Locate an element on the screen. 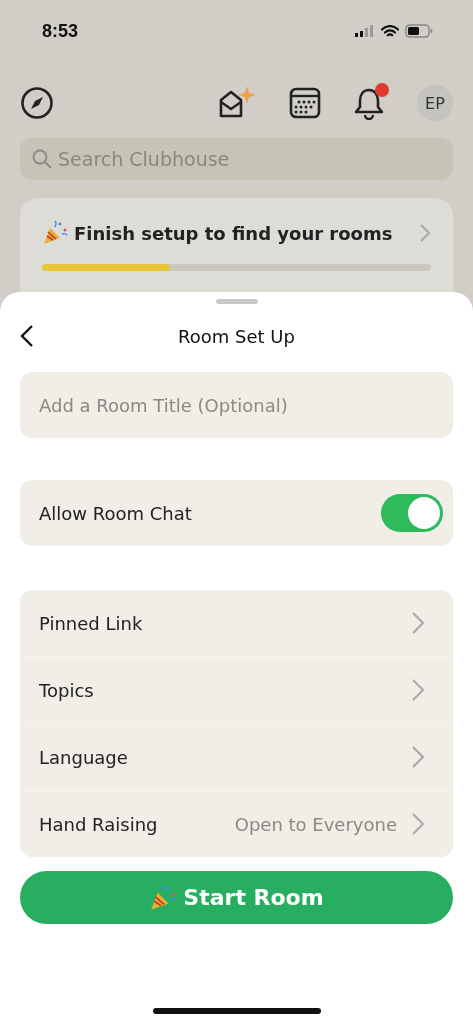 This screenshot has width=473, height=1024. back-icon is located at coordinates (27, 336).